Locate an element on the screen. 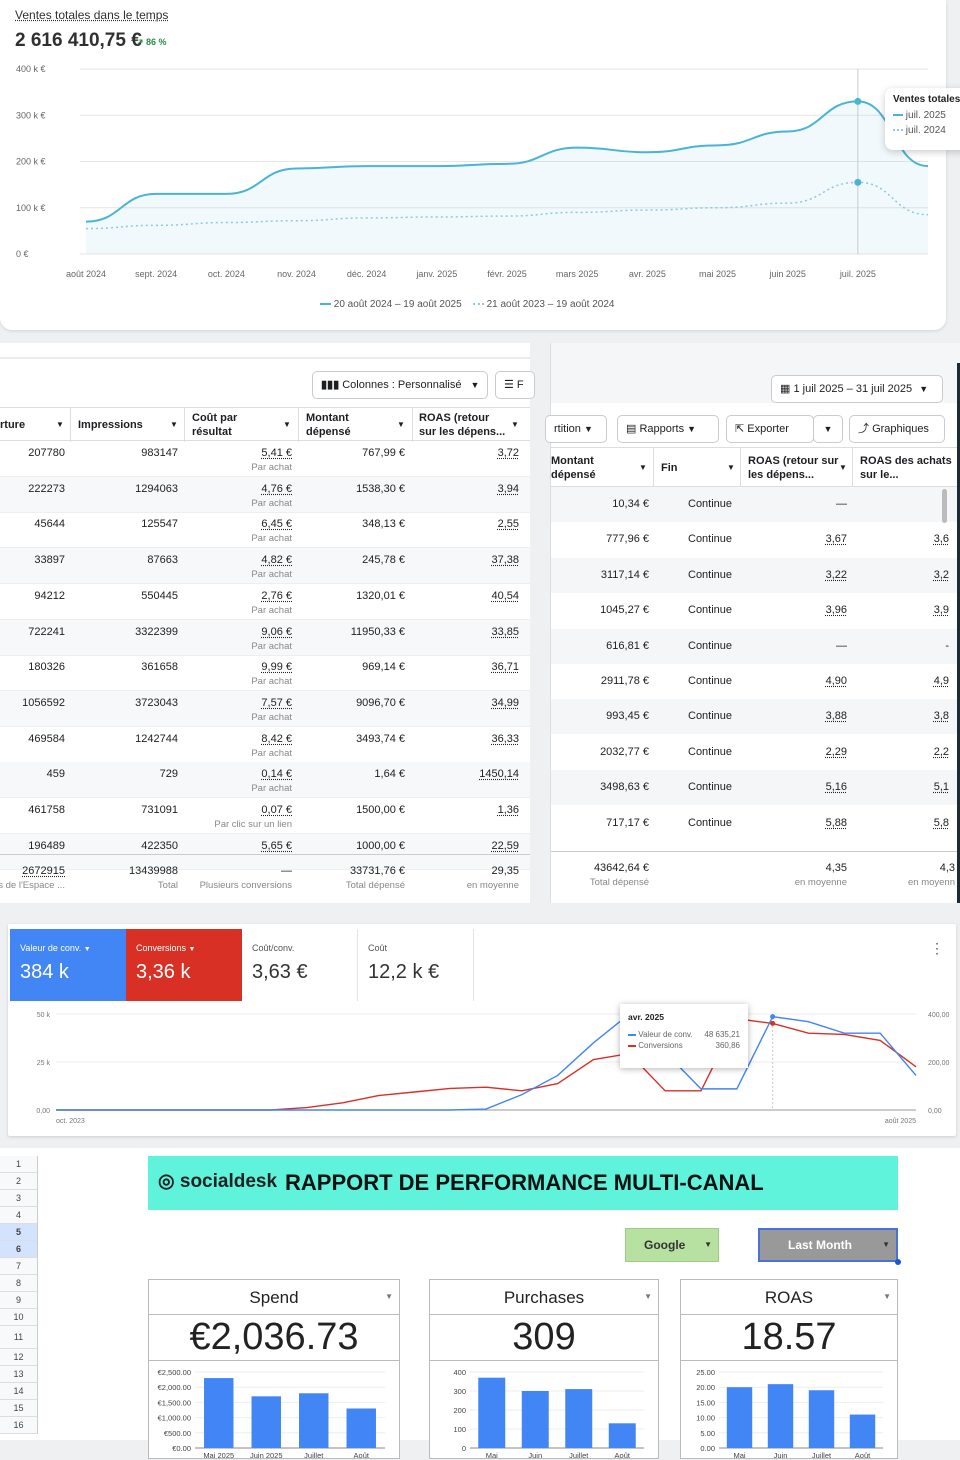 Image resolution: width=960 pixels, height=1460 pixels. conv-value-point is located at coordinates (772, 1016).